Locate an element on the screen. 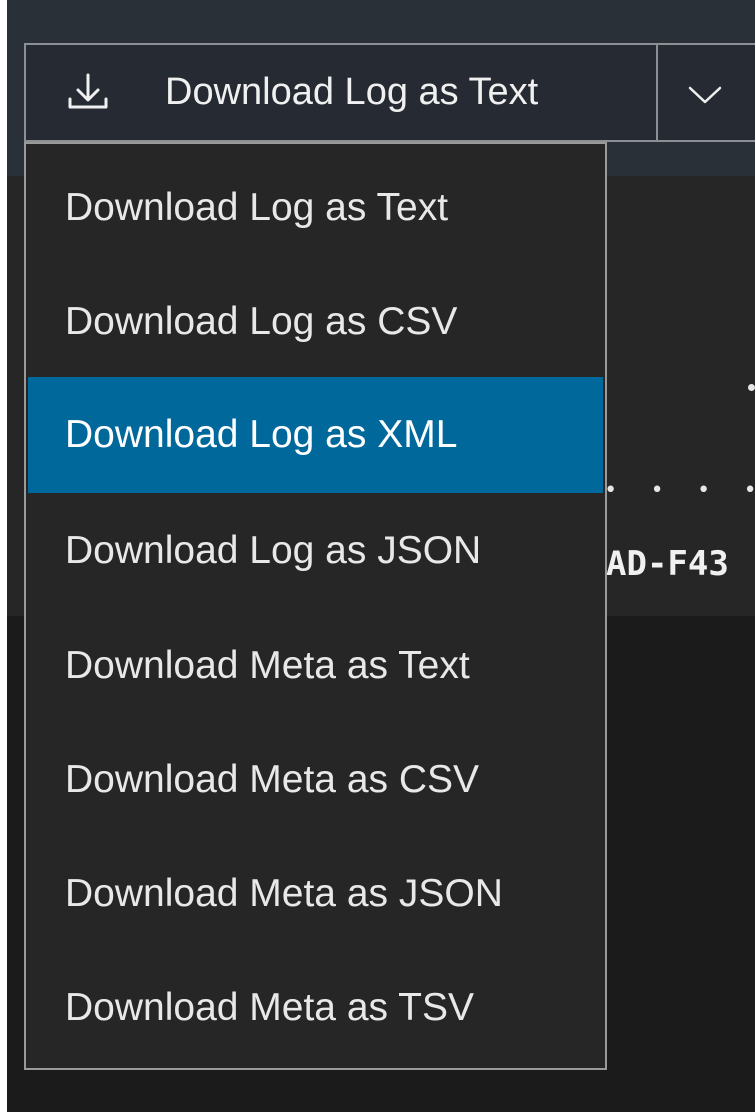 Image resolution: width=755 pixels, height=1112 pixels. menu-item-download-meta-text: Download Meta as Text is located at coordinates (315, 666).